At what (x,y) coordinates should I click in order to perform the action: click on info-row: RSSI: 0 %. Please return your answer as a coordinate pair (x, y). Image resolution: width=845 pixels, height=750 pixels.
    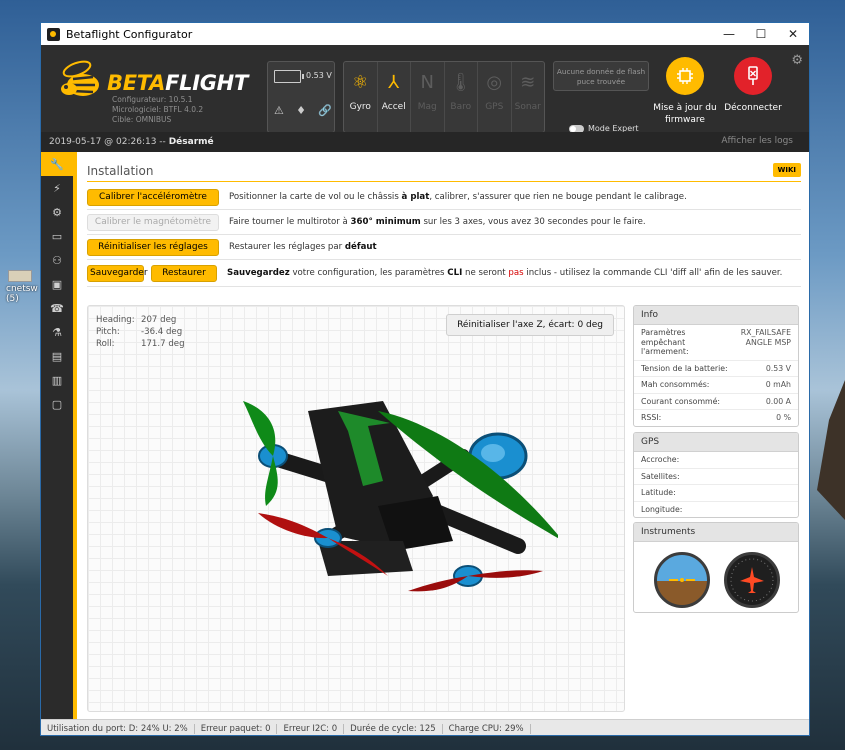
    Looking at the image, I should click on (716, 417).